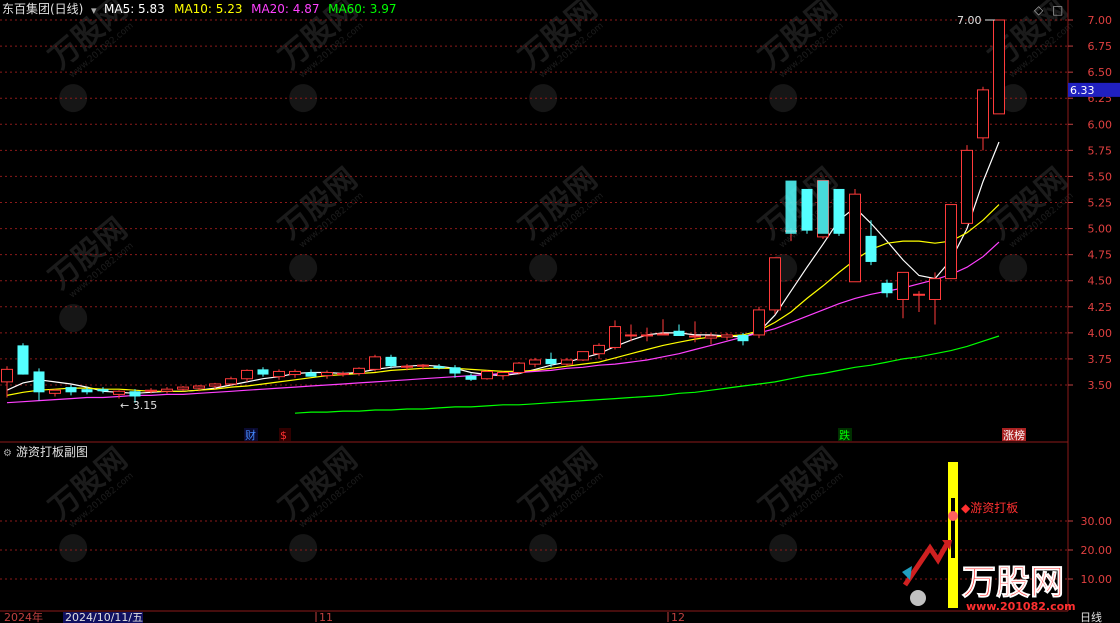 The image size is (1120, 623). I want to click on period-label: 日线, so click(1091, 616).